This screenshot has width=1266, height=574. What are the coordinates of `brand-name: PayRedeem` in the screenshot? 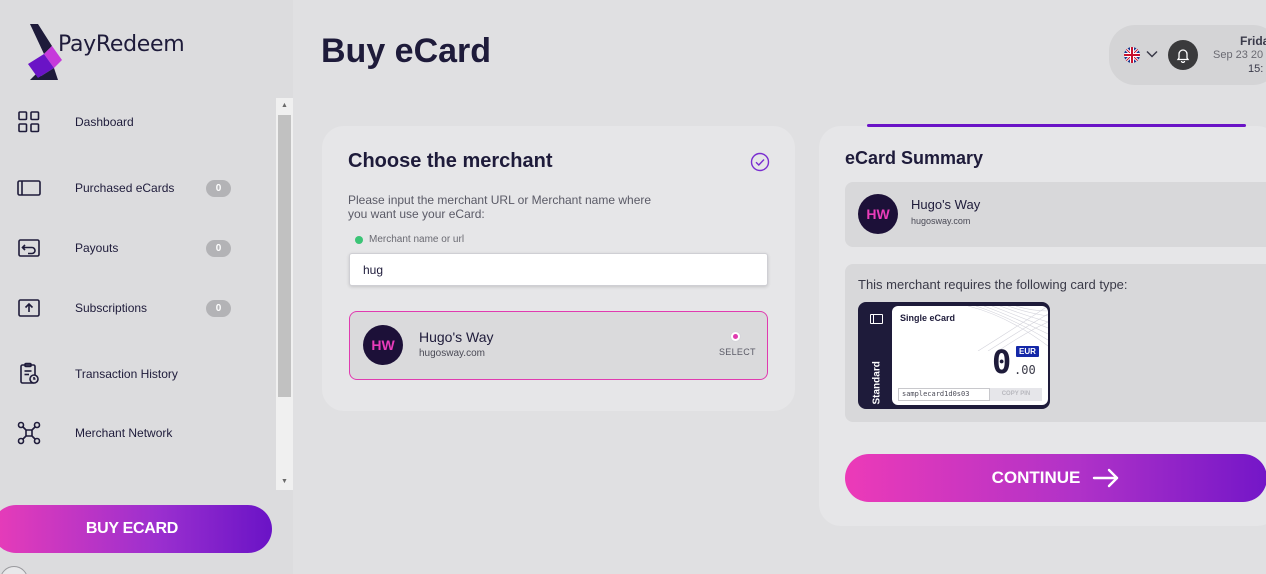 It's located at (121, 44).